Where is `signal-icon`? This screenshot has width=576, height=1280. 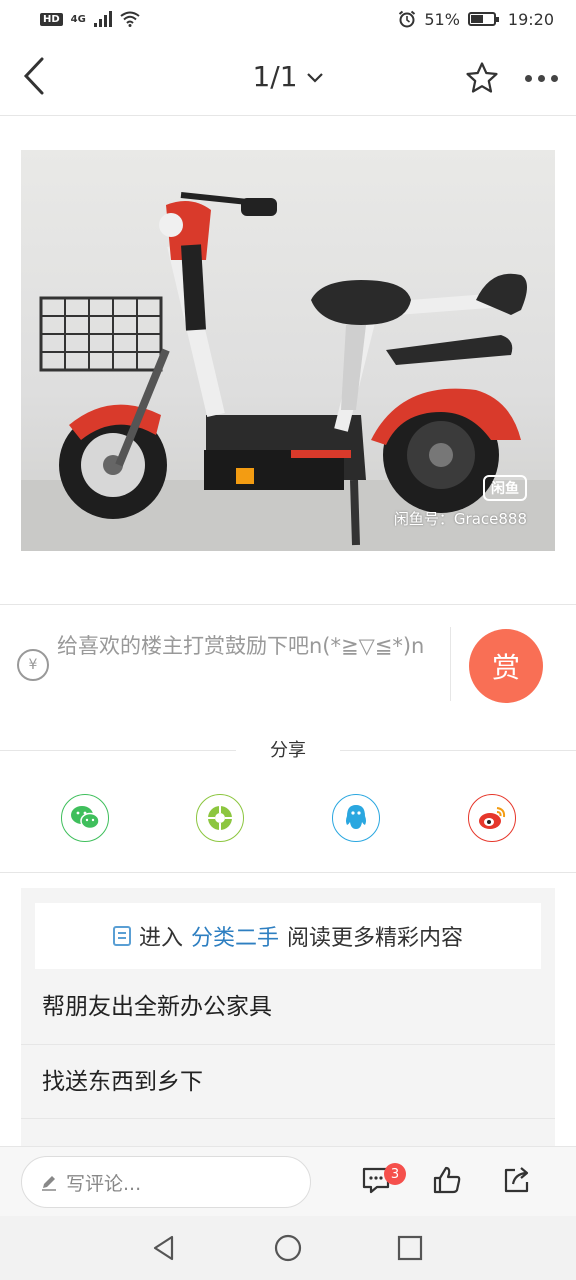 signal-icon is located at coordinates (102, 19).